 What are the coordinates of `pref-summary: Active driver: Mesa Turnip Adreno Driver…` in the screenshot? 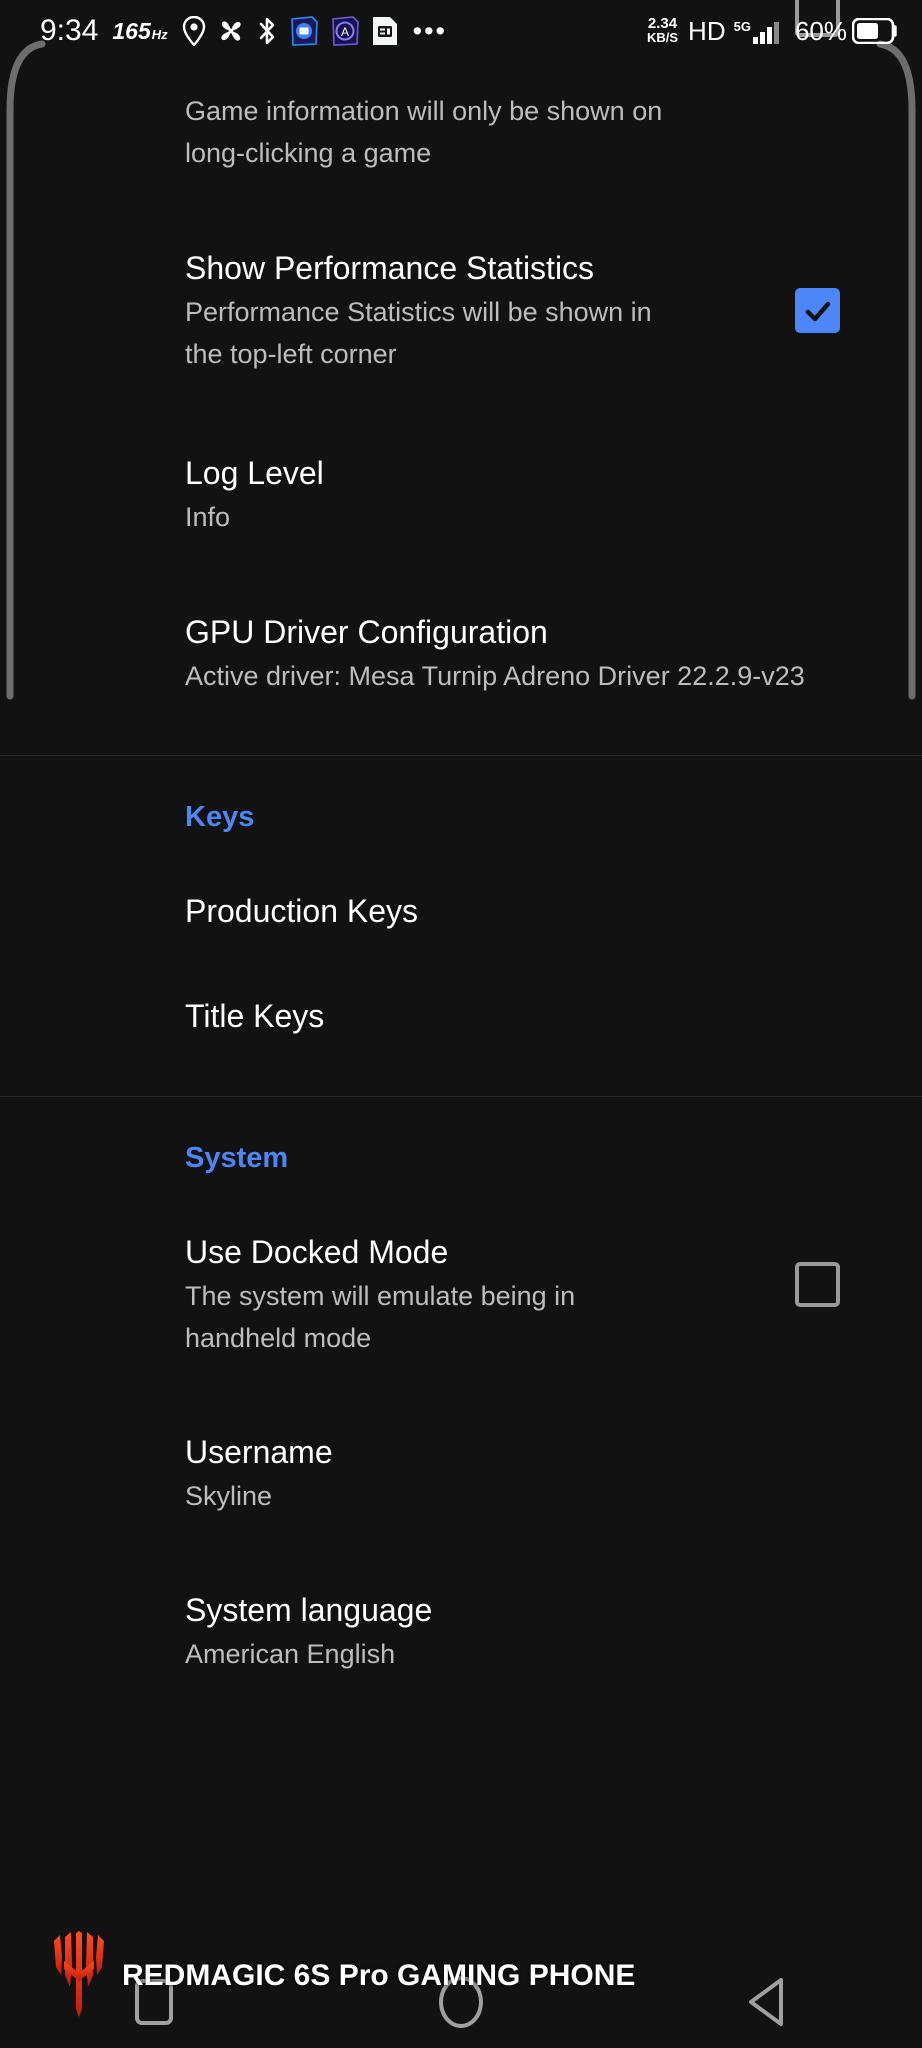 It's located at (495, 676).